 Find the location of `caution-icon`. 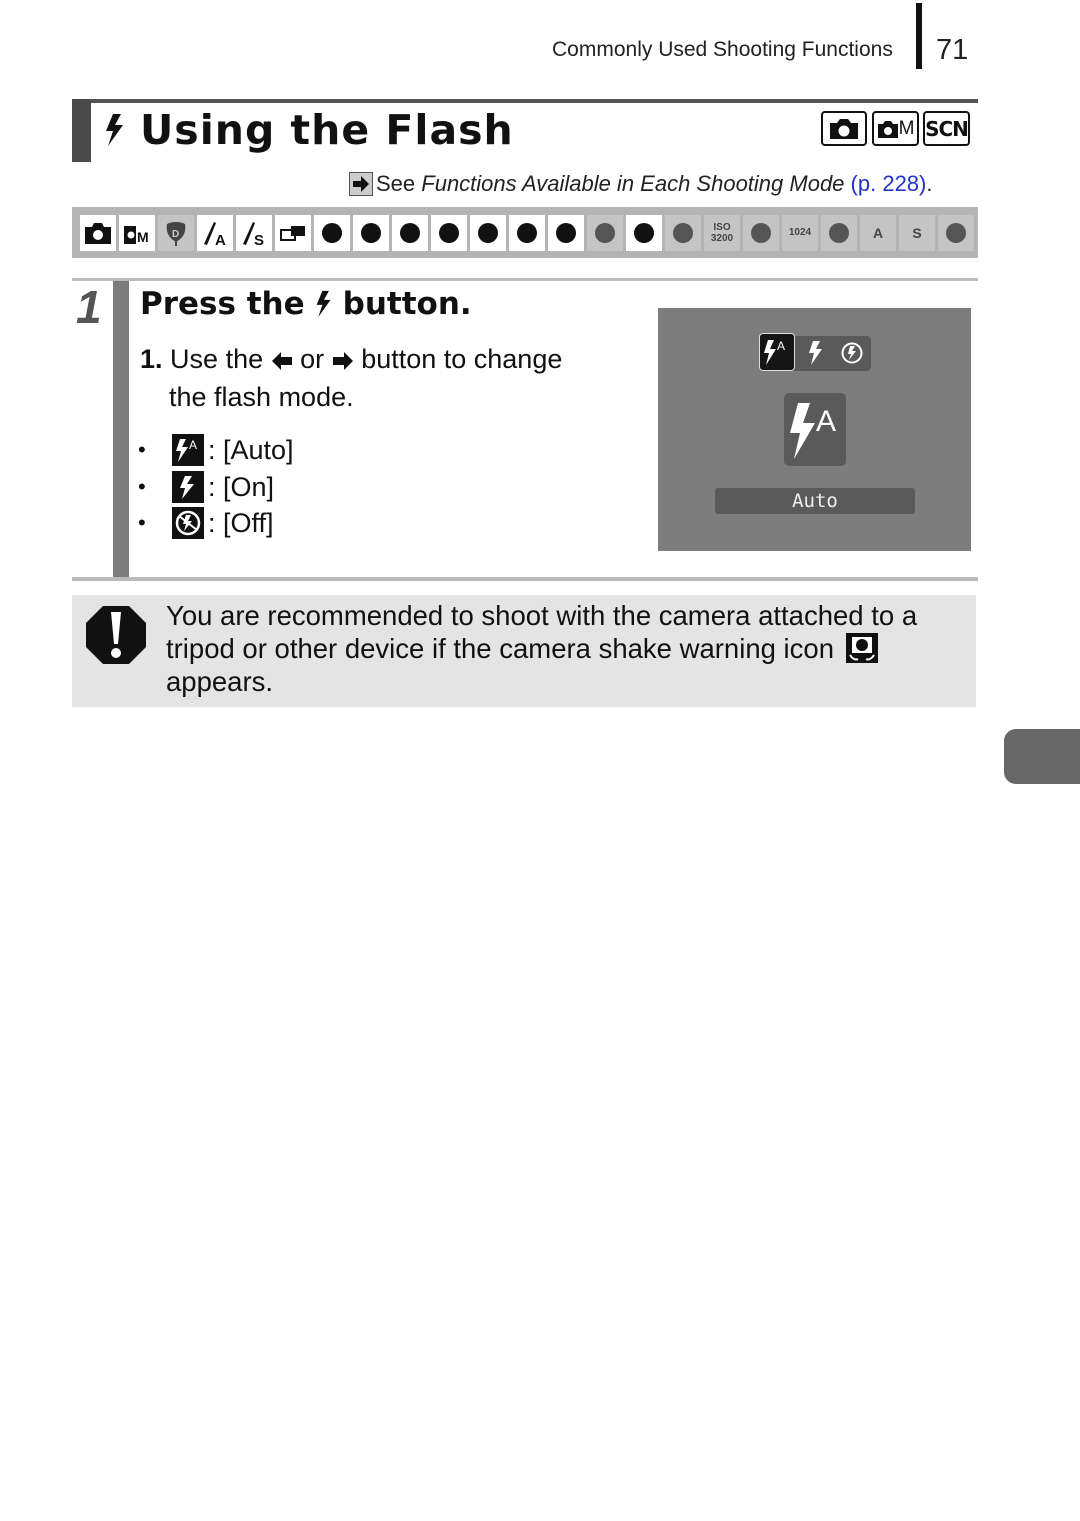

caution-icon is located at coordinates (116, 635).